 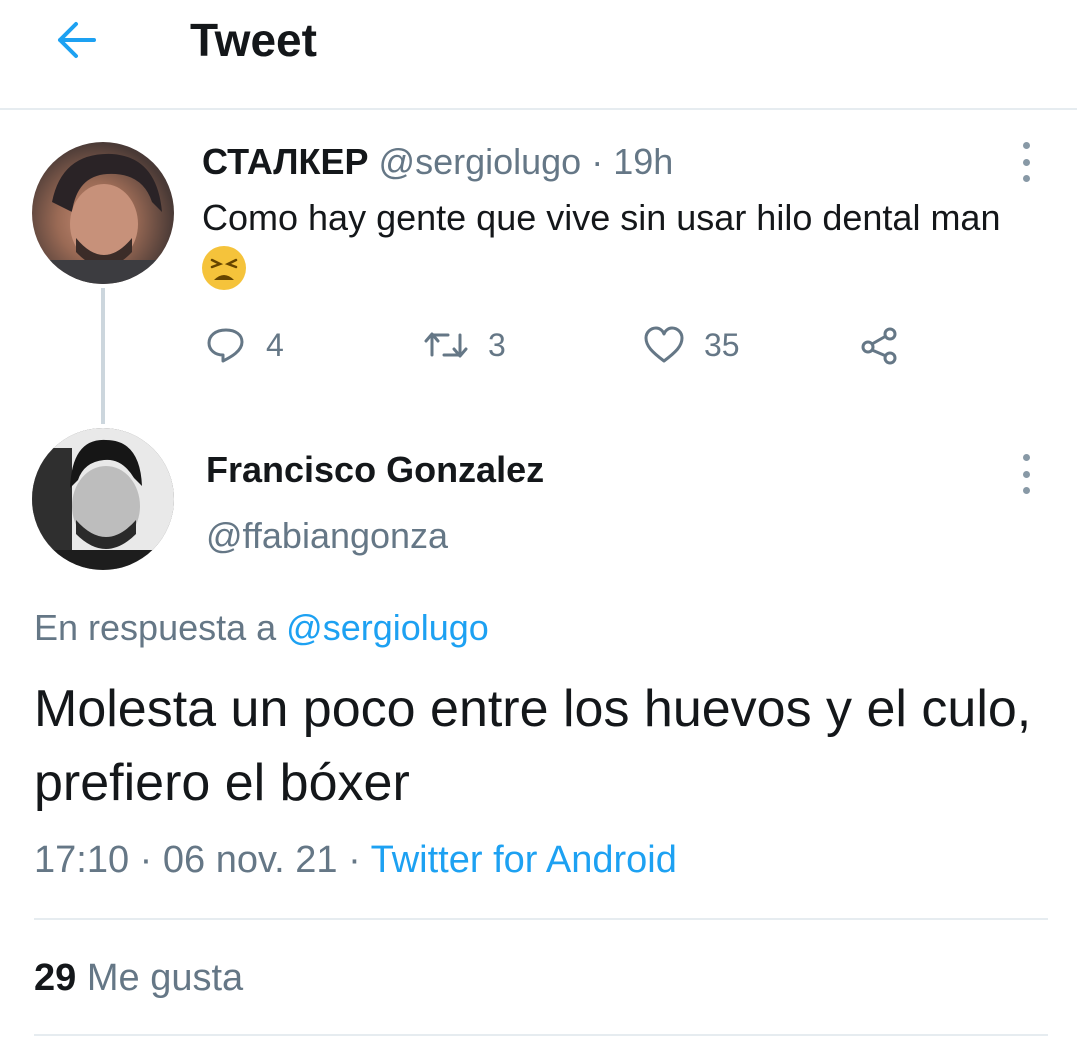 I want to click on share-button, so click(x=889, y=345).